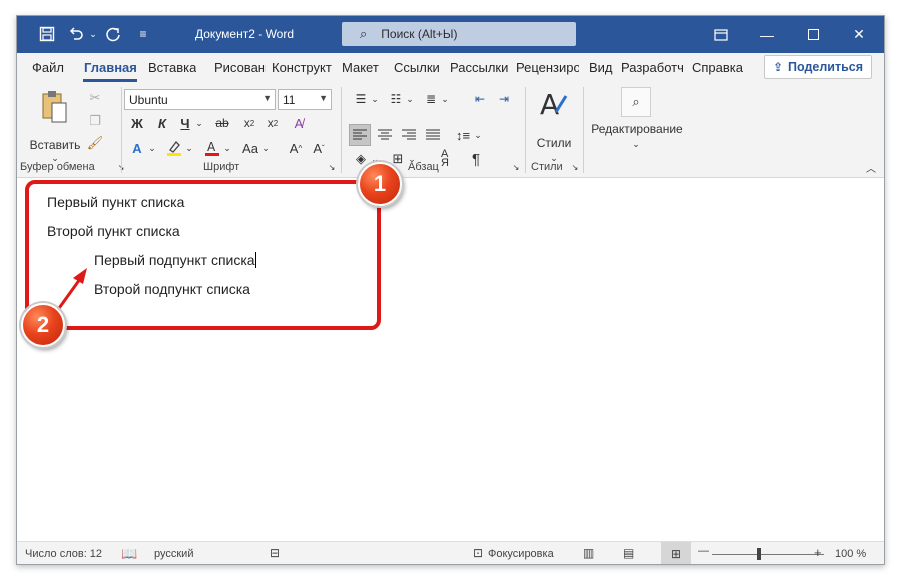  Describe the element at coordinates (43, 325) in the screenshot. I see `annotation-badge-2: 2` at that location.